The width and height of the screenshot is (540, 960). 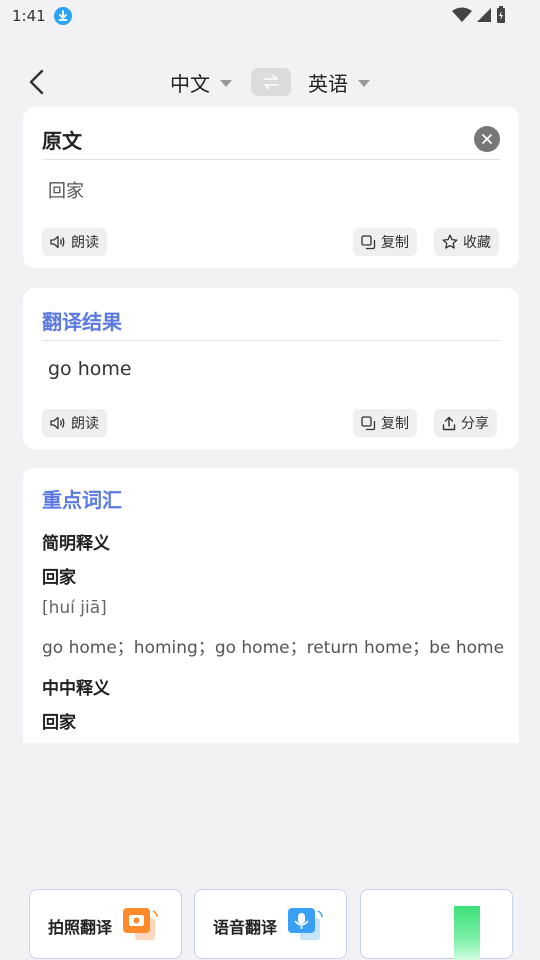 What do you see at coordinates (305, 924) in the screenshot?
I see `microphone-icon` at bounding box center [305, 924].